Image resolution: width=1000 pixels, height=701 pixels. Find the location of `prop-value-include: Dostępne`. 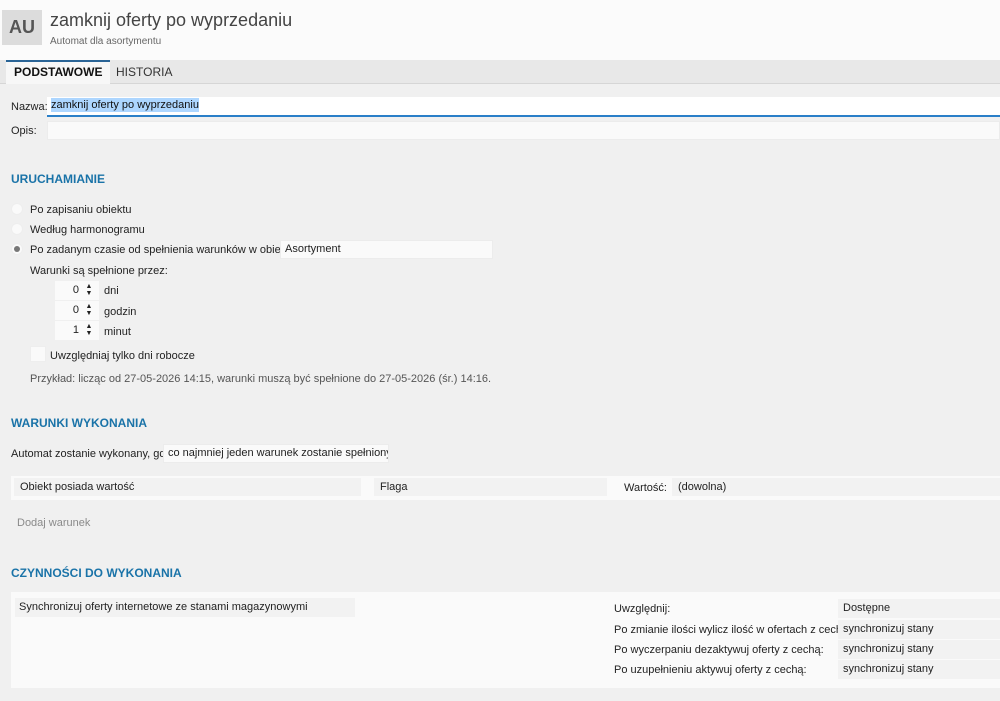

prop-value-include: Dostępne is located at coordinates (919, 608).